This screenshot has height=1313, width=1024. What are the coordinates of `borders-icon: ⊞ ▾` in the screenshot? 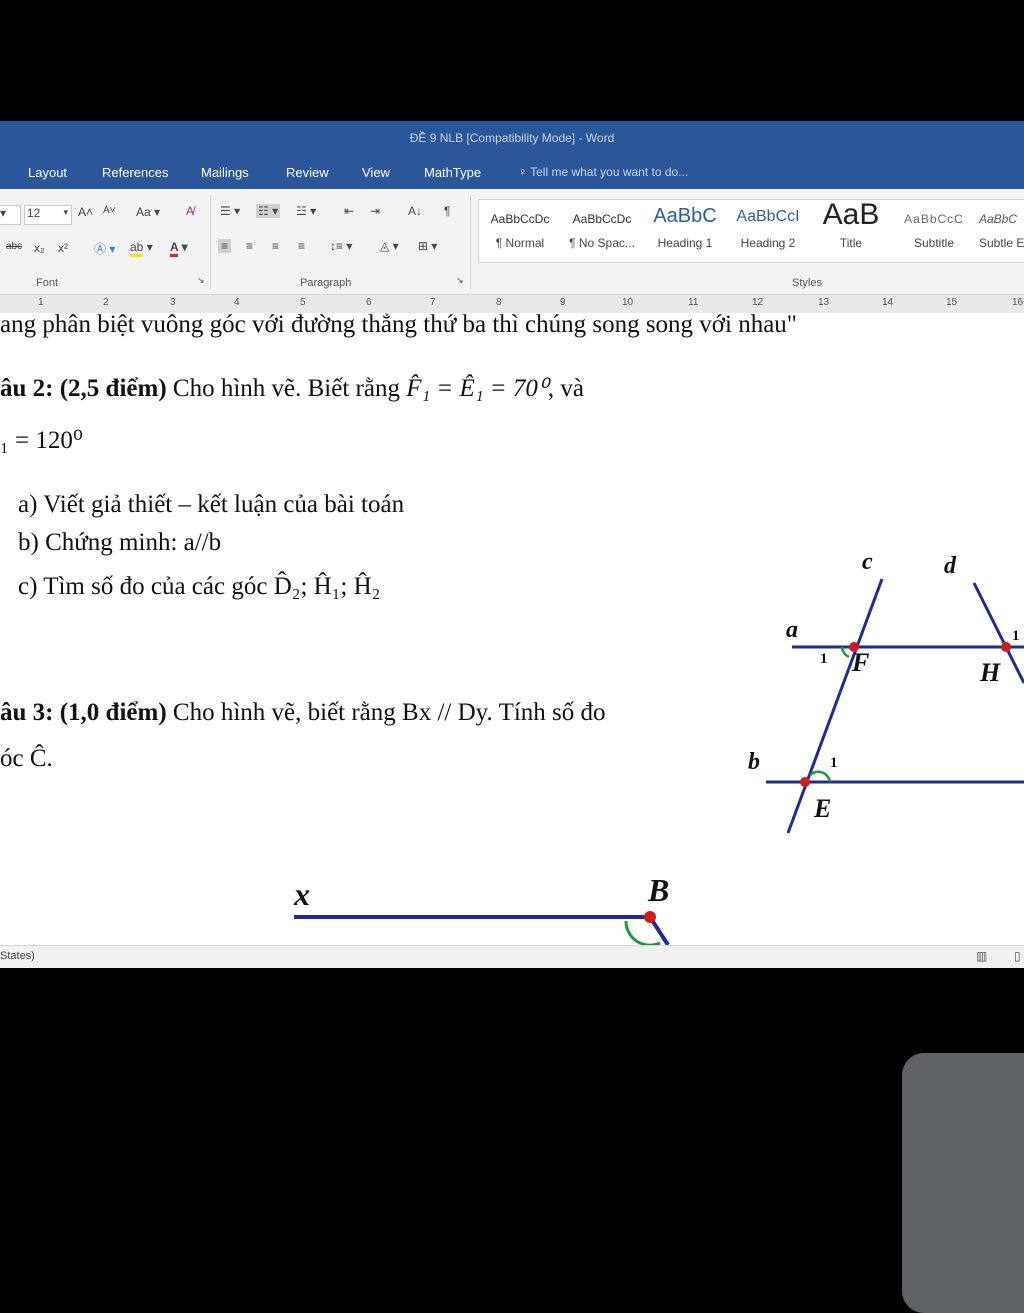 It's located at (427, 246).